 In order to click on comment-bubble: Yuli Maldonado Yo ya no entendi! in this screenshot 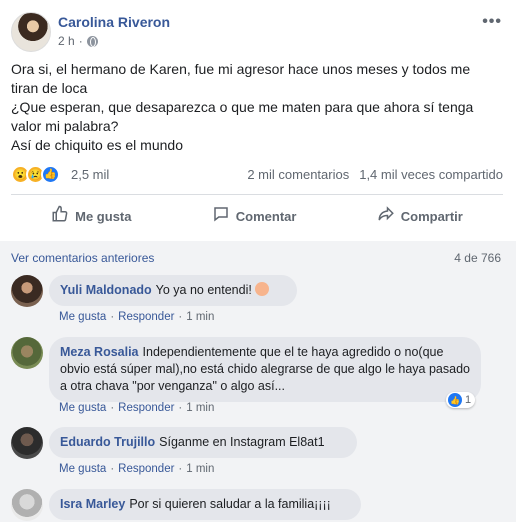, I will do `click(173, 290)`.